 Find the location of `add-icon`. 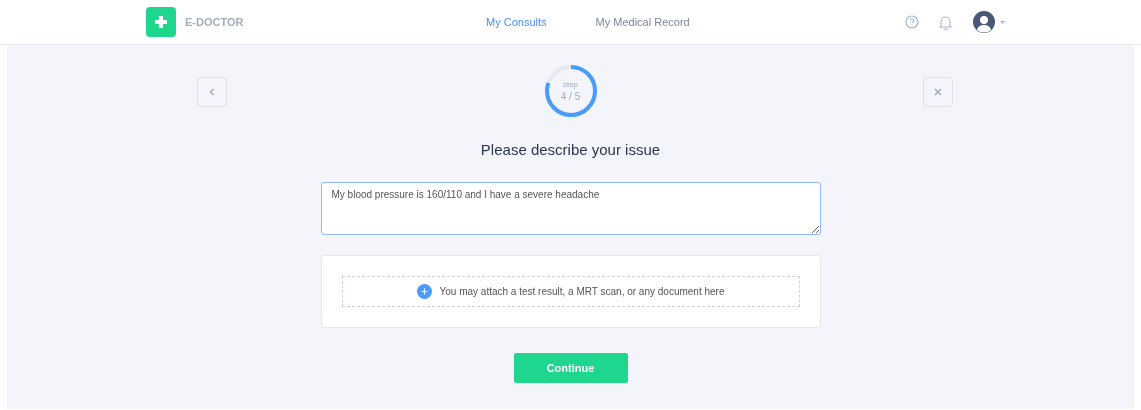

add-icon is located at coordinates (424, 291).